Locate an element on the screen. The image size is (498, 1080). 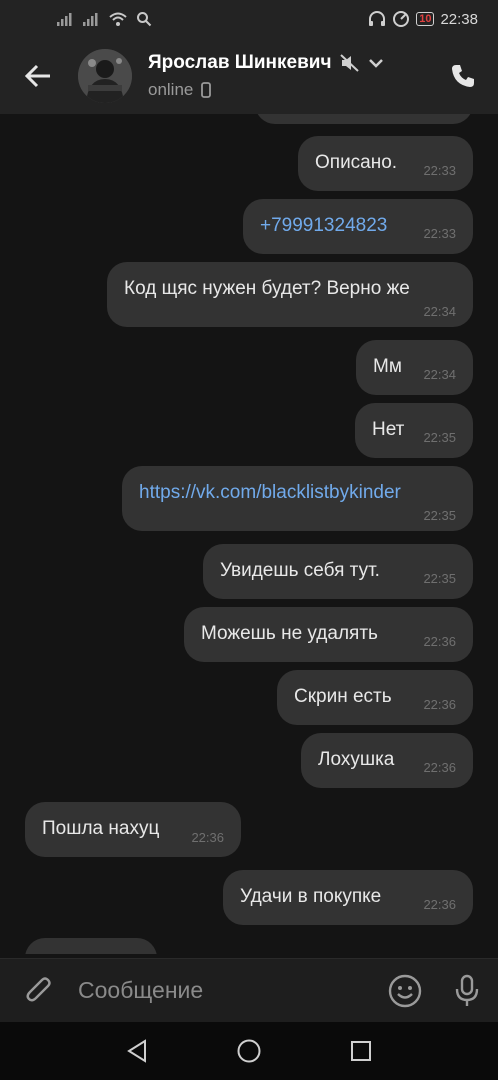
message-text: Пошла нахуц is located at coordinates (101, 828).